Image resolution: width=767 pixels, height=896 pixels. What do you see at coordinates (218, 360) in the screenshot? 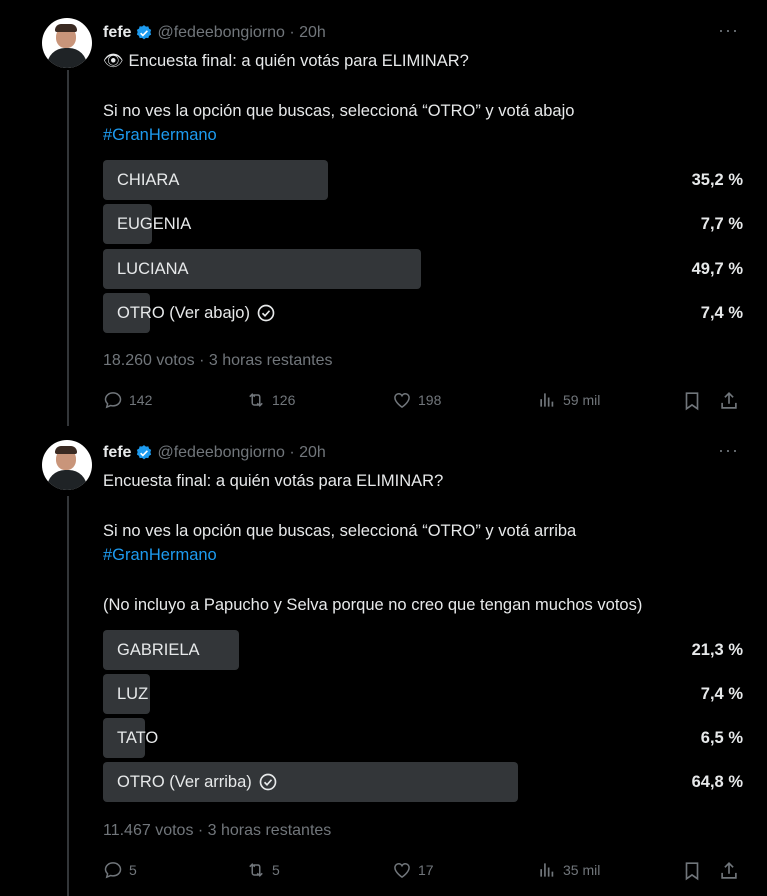
I see `poll-votes-info: 18.260 votos · 3 horas restantes` at bounding box center [218, 360].